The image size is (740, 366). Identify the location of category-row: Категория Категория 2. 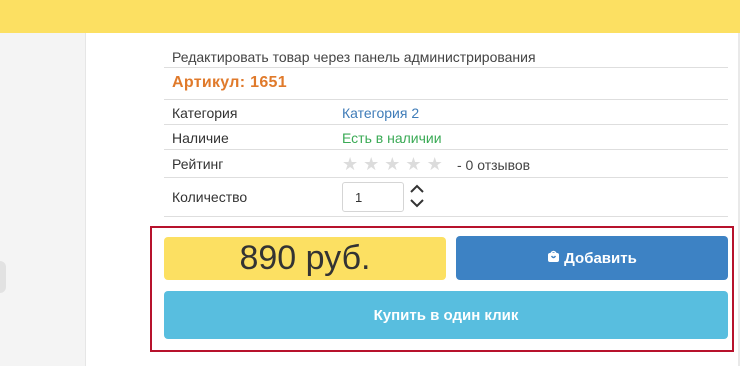
(446, 112).